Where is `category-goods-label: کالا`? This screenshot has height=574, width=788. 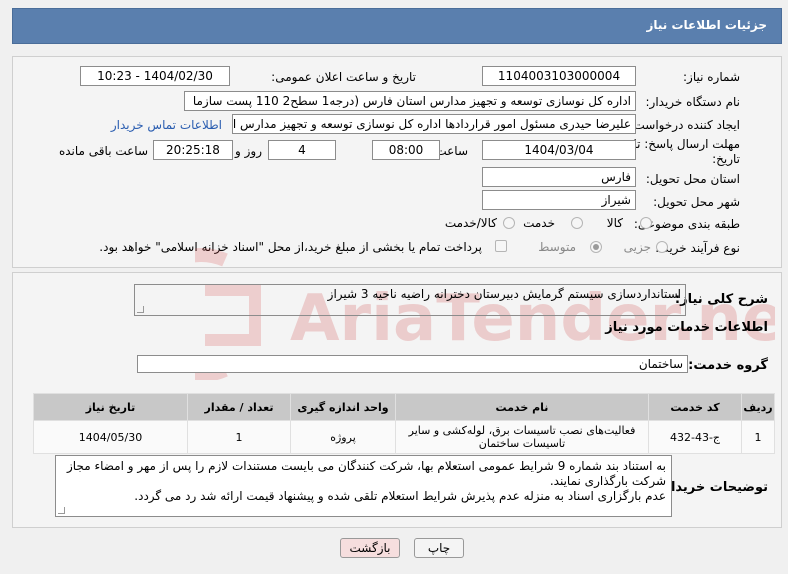 category-goods-label: کالا is located at coordinates (614, 223).